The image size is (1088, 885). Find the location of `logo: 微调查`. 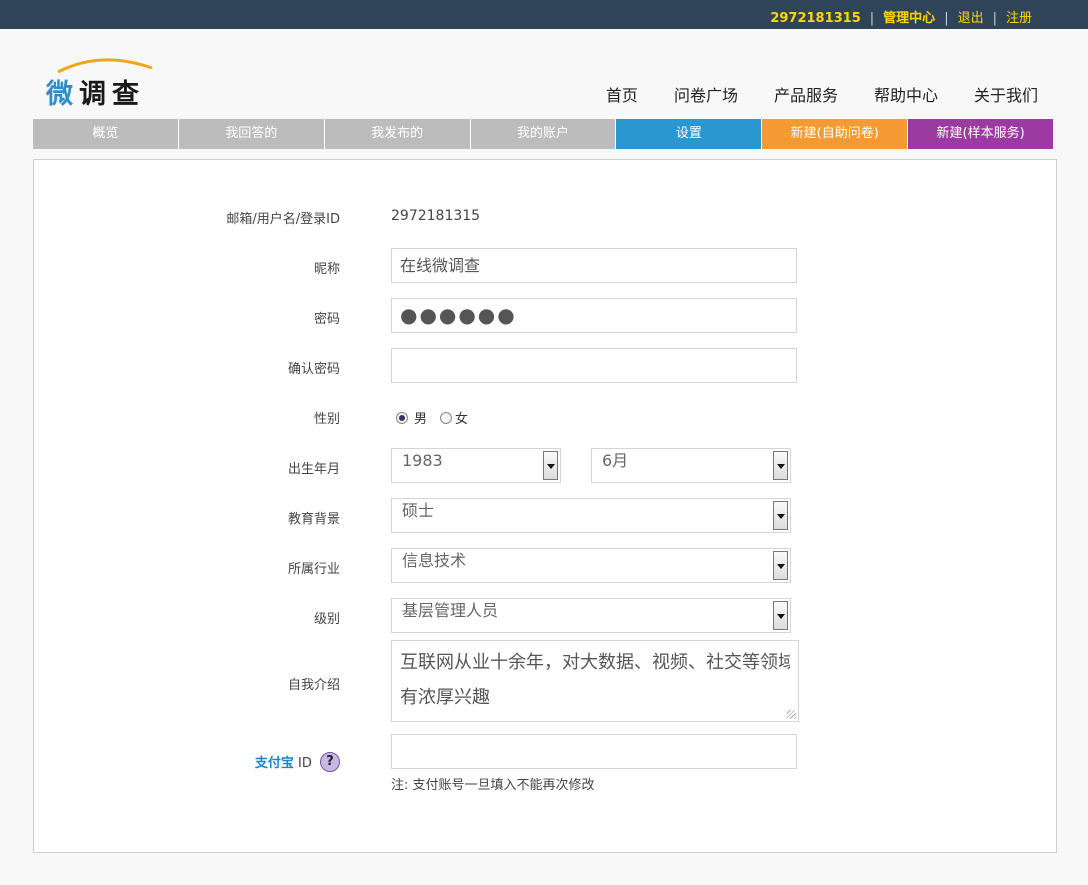

logo: 微调查 is located at coordinates (106, 82).